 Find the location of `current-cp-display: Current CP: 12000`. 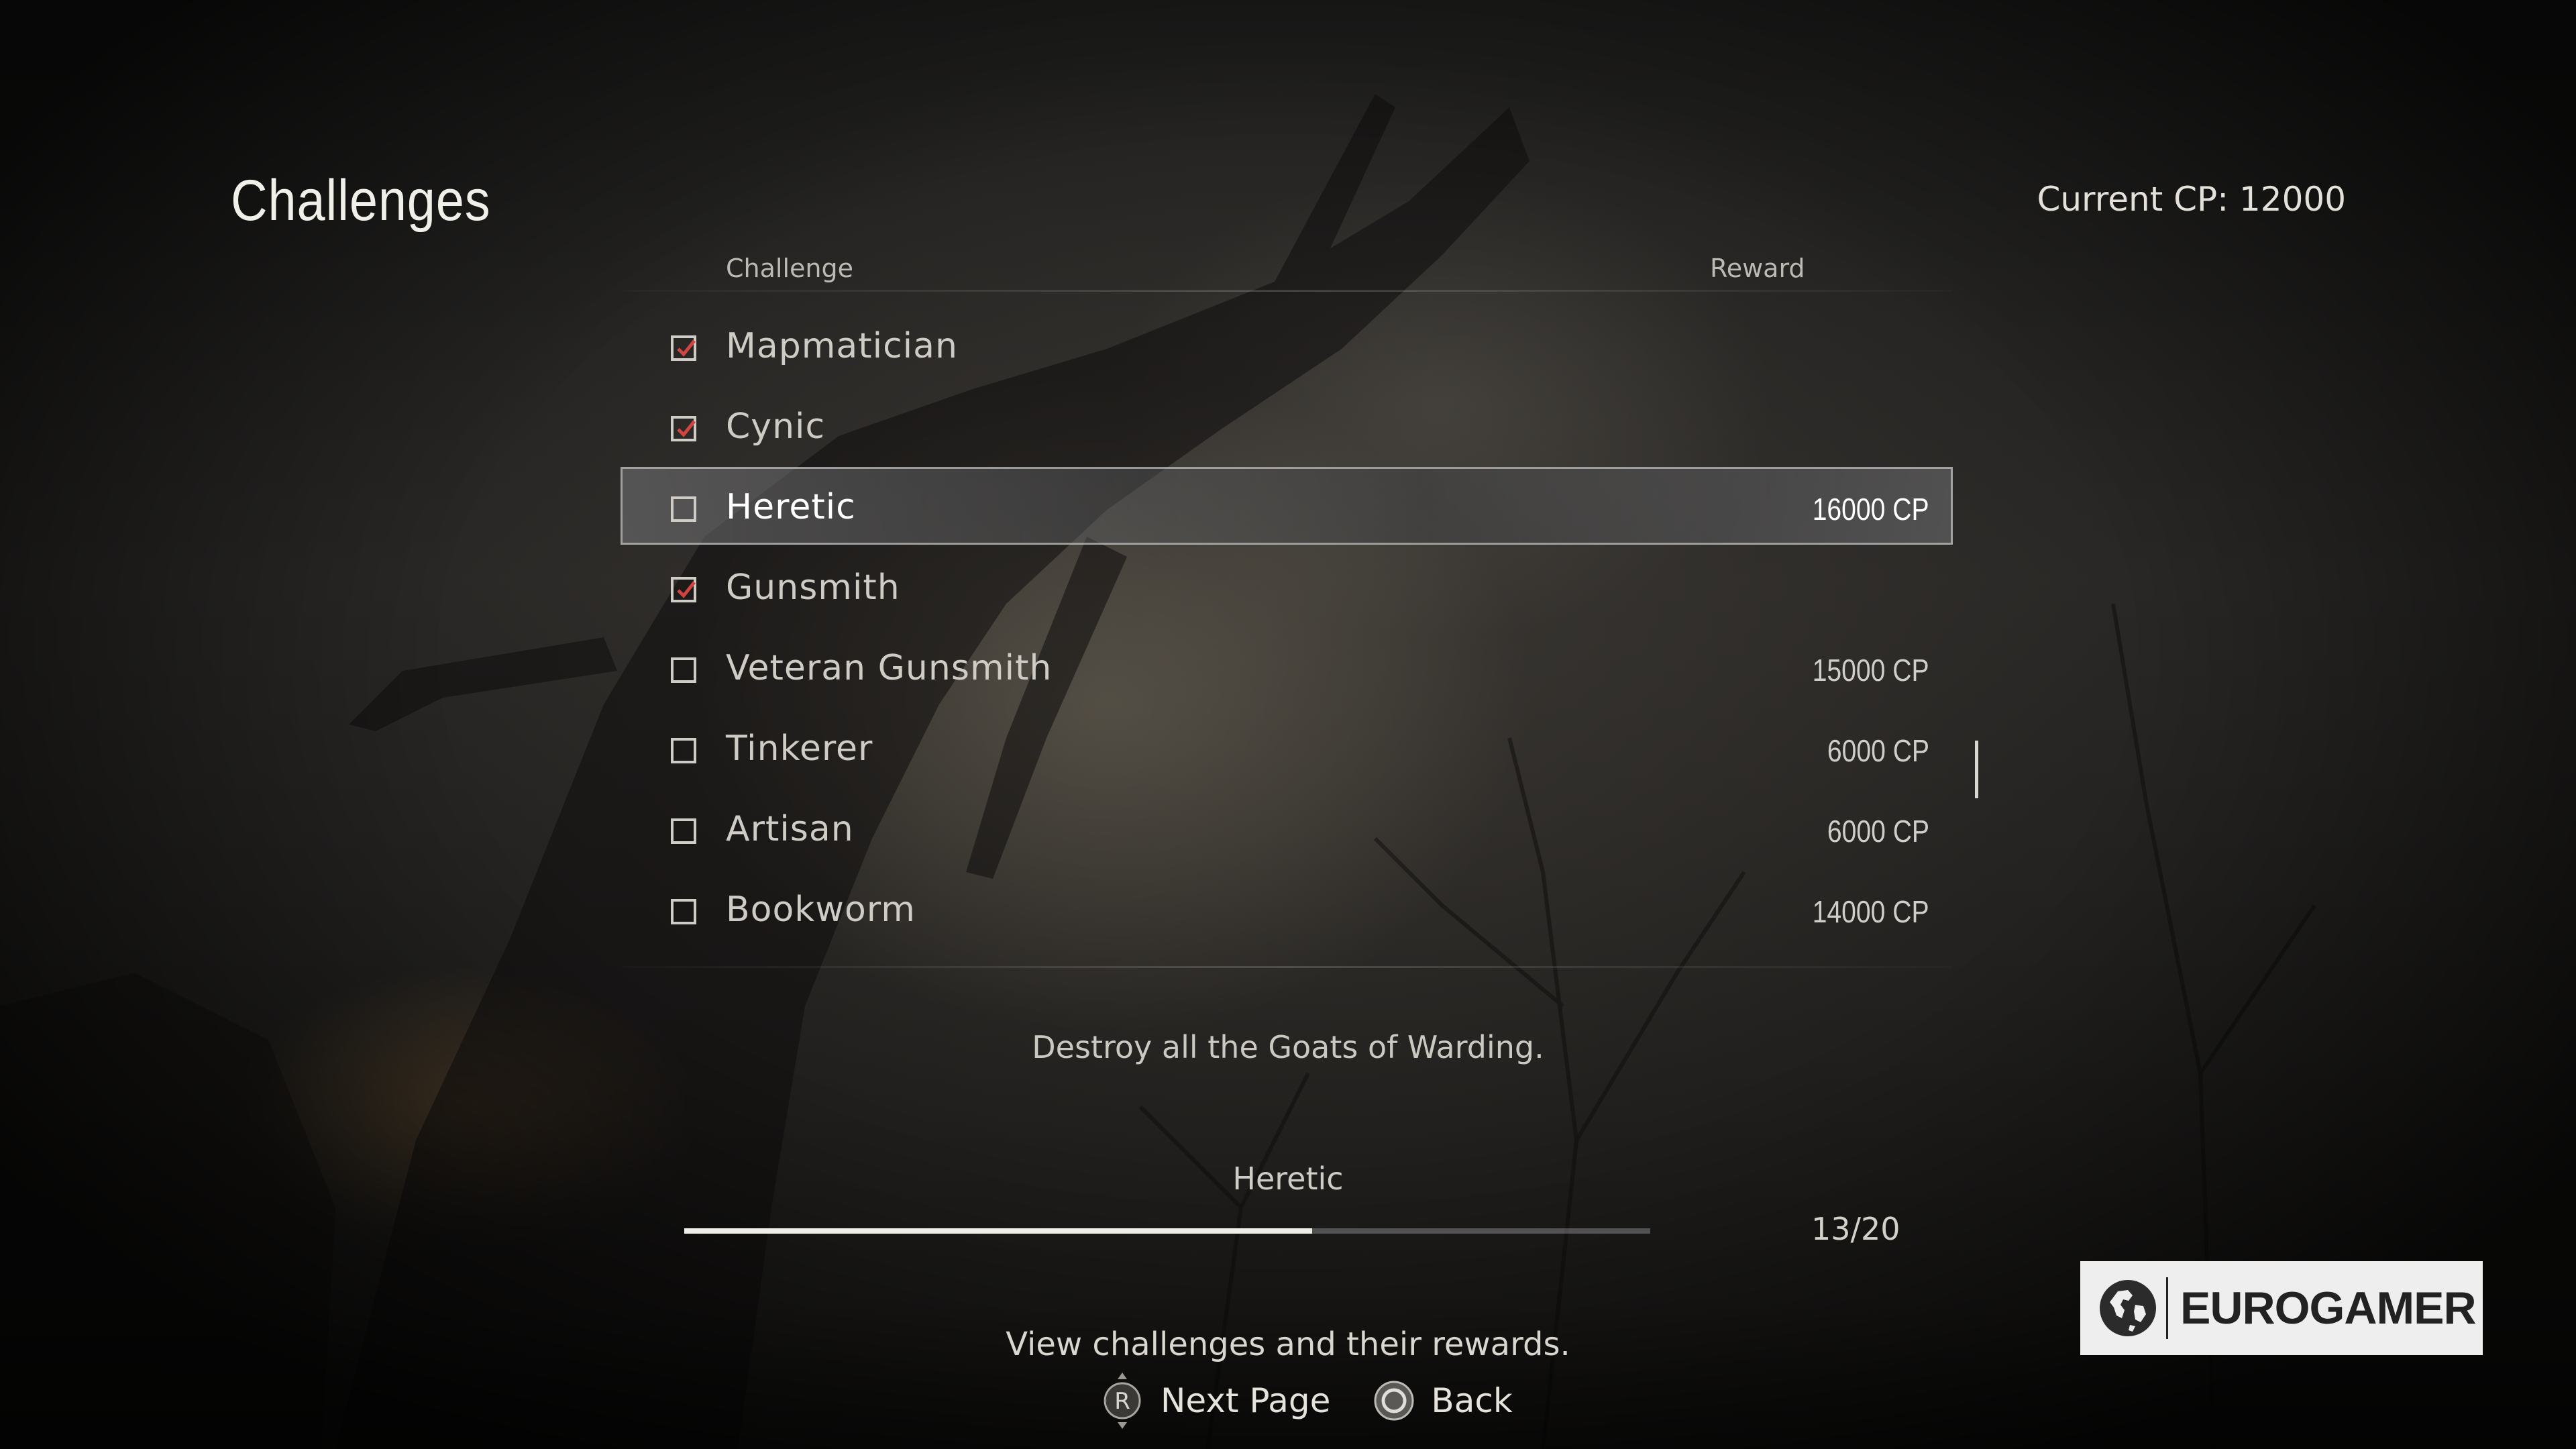

current-cp-display: Current CP: 12000 is located at coordinates (2191, 199).